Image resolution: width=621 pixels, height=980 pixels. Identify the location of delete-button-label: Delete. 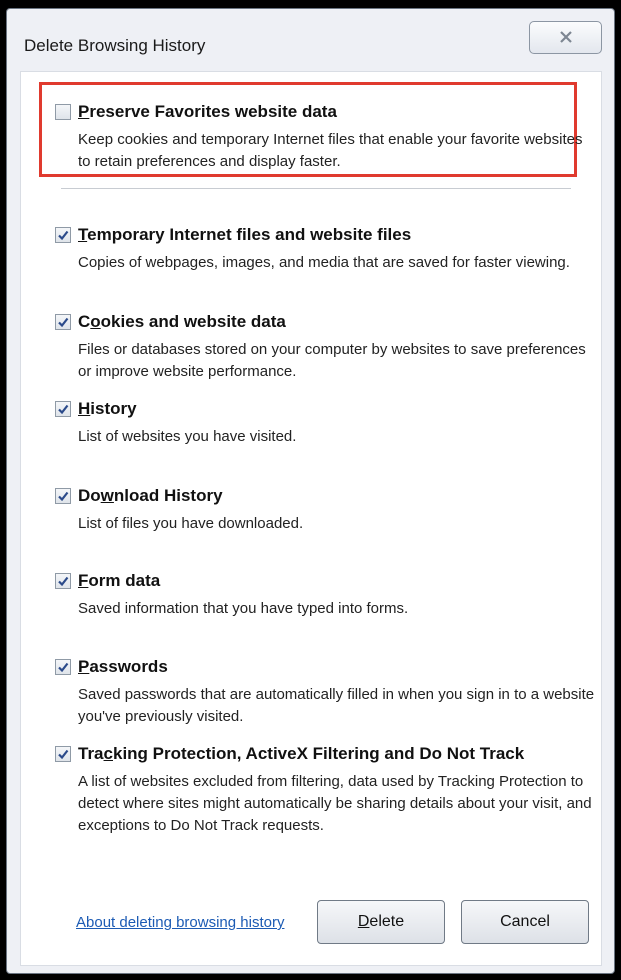
(381, 921).